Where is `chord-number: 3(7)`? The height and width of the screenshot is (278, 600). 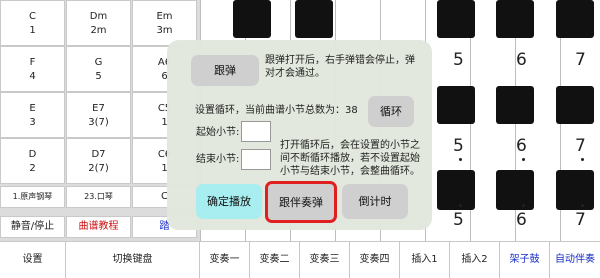
chord-number: 3(7) is located at coordinates (98, 122).